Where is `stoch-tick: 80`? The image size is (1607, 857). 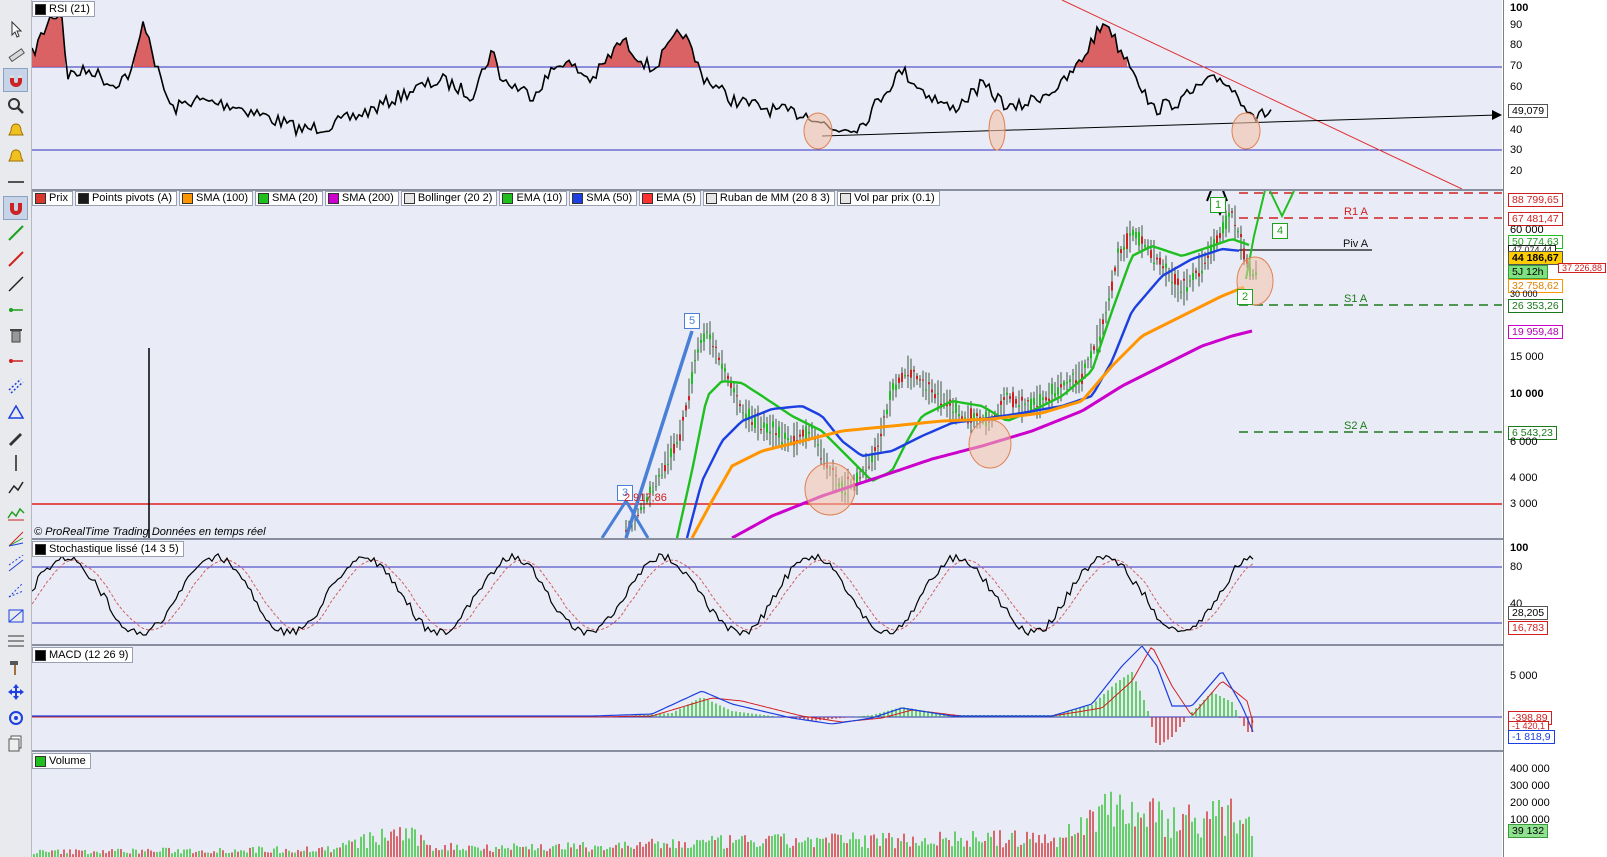
stoch-tick: 80 is located at coordinates (1516, 567).